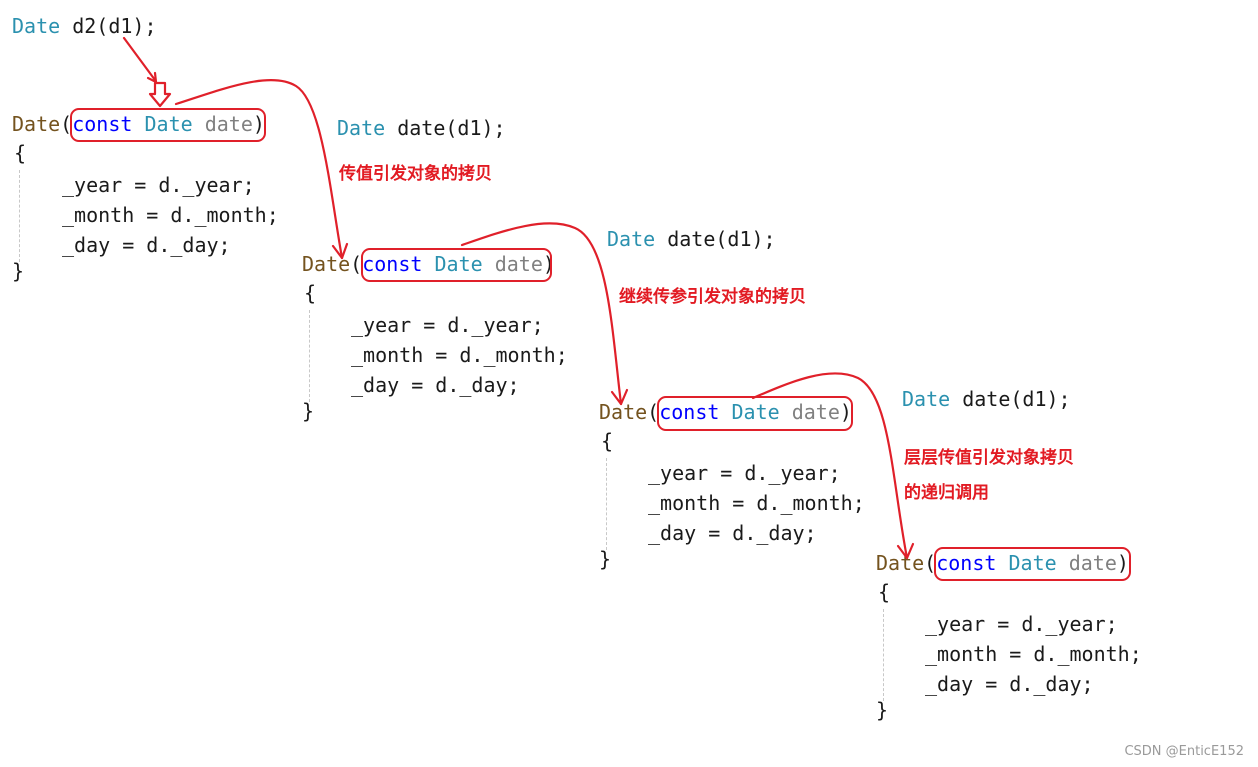 This screenshot has height=767, width=1258. What do you see at coordinates (1184, 751) in the screenshot?
I see `watermark: CSDN @EnticE152` at bounding box center [1184, 751].